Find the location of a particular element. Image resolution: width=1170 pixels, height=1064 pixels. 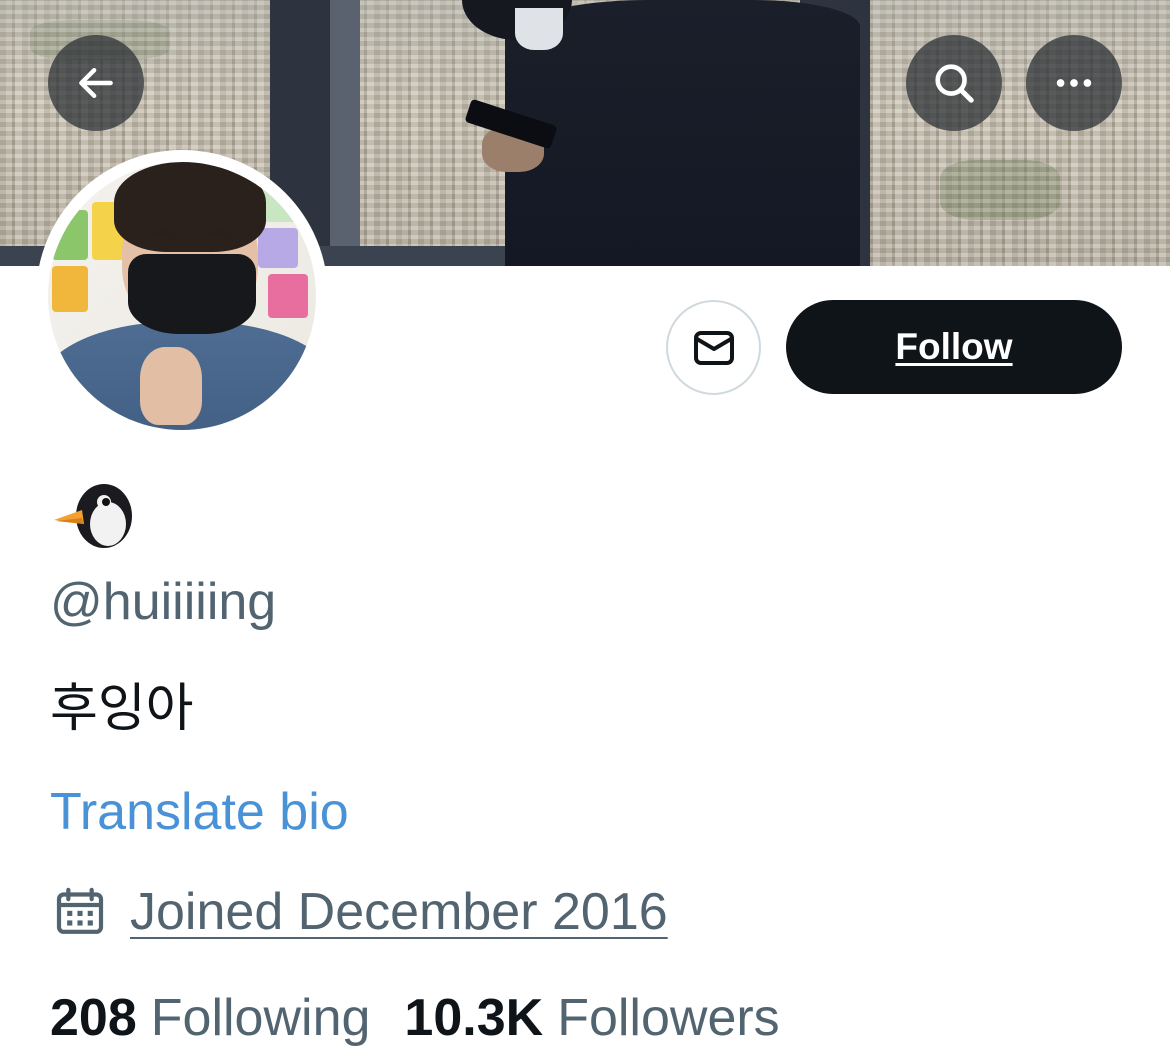

back-button is located at coordinates (96, 83).